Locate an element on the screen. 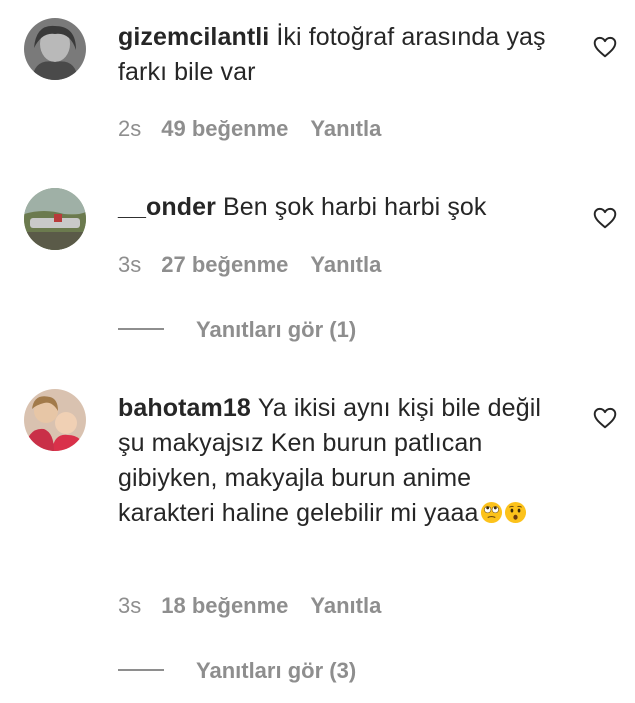  comment-meta: 3s 18 beğenme Yanıtla is located at coordinates (249, 606).